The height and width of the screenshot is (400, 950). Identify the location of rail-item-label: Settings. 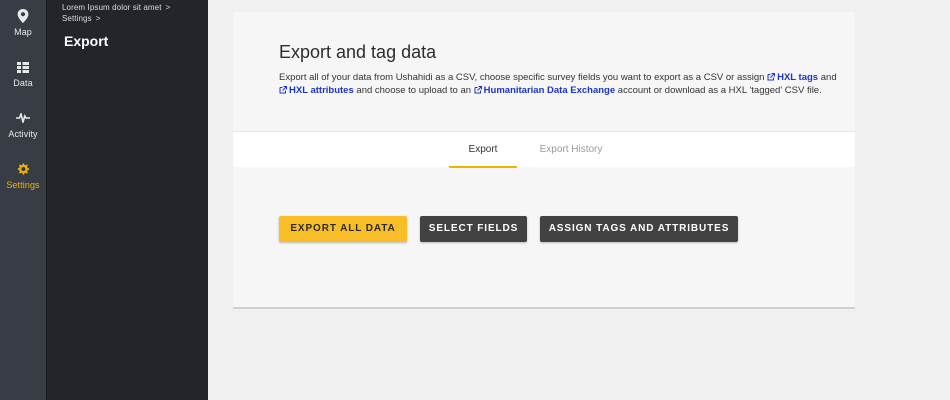
(23, 185).